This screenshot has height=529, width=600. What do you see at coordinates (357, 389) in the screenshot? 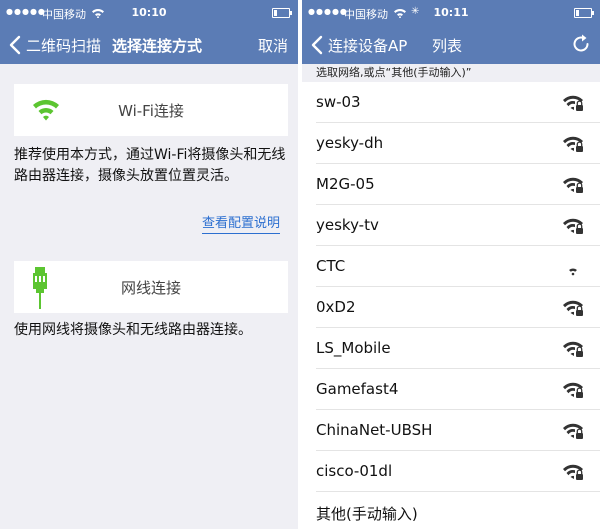
I see `network-name: Gamefast4` at bounding box center [357, 389].